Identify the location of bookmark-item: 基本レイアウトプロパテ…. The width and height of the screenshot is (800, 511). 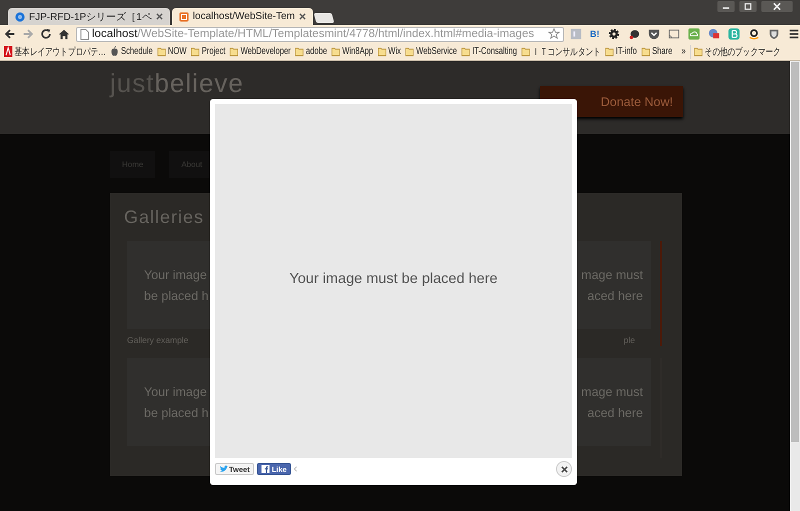
(55, 51).